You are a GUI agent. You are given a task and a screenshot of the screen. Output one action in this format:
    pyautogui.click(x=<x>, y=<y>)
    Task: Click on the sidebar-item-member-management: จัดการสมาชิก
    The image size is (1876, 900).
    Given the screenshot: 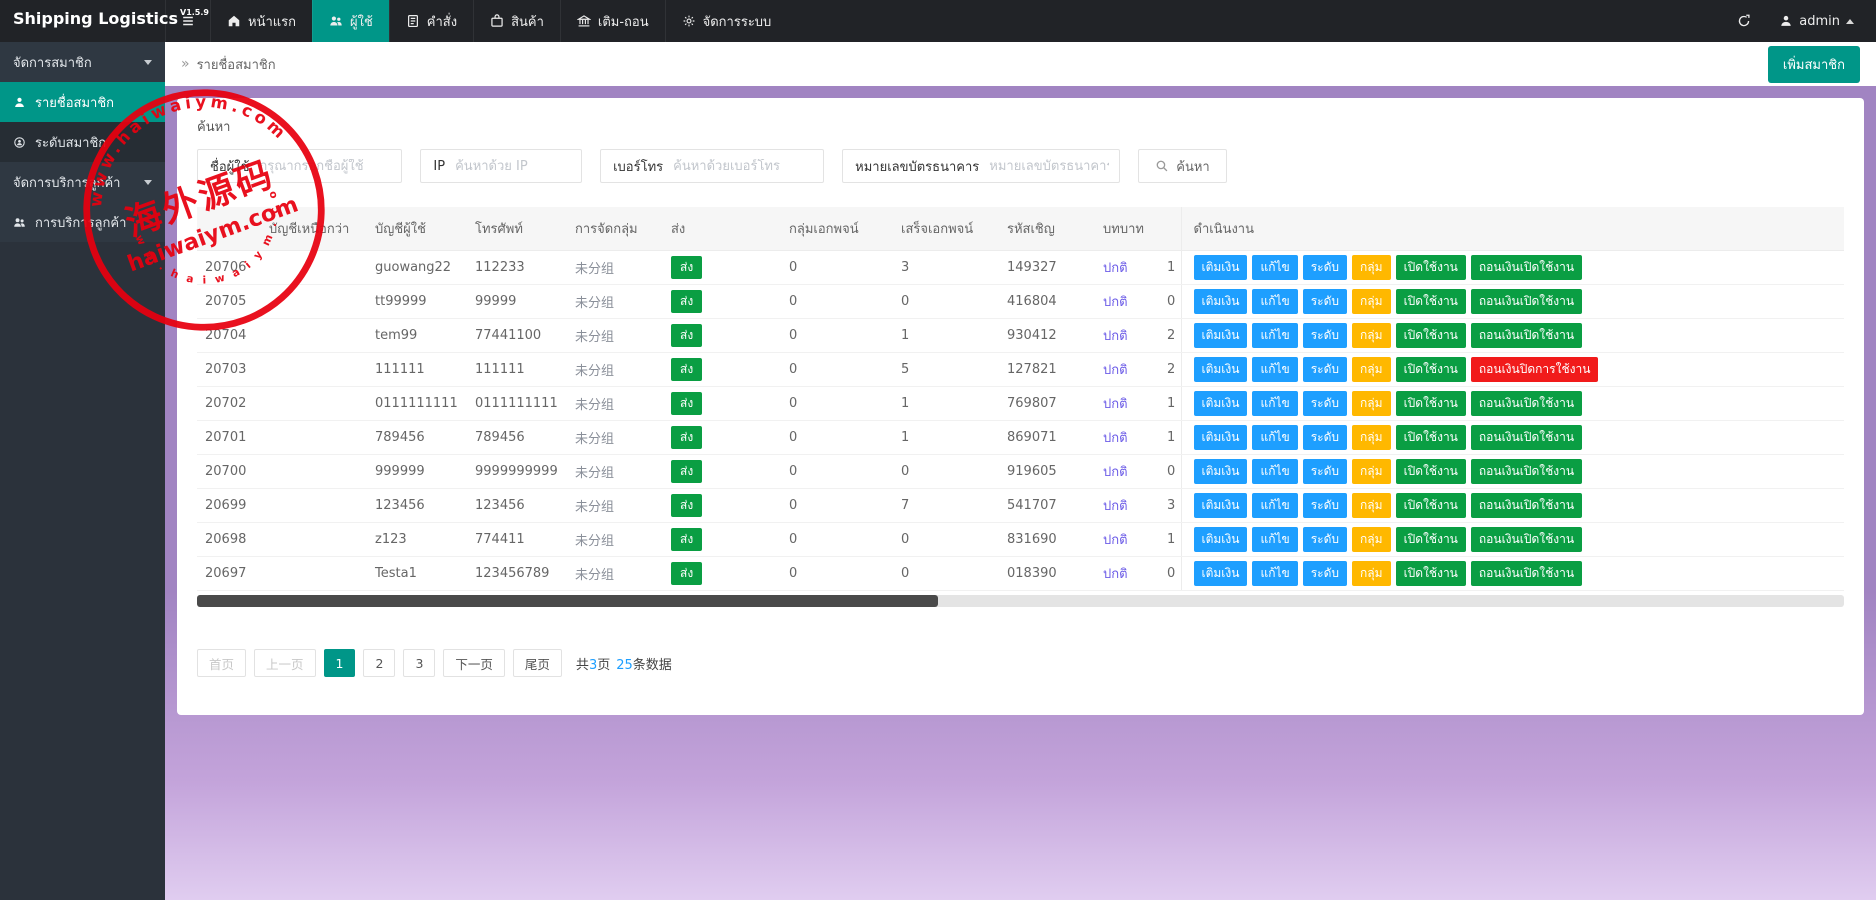 What is the action you would take?
    pyautogui.click(x=82, y=62)
    